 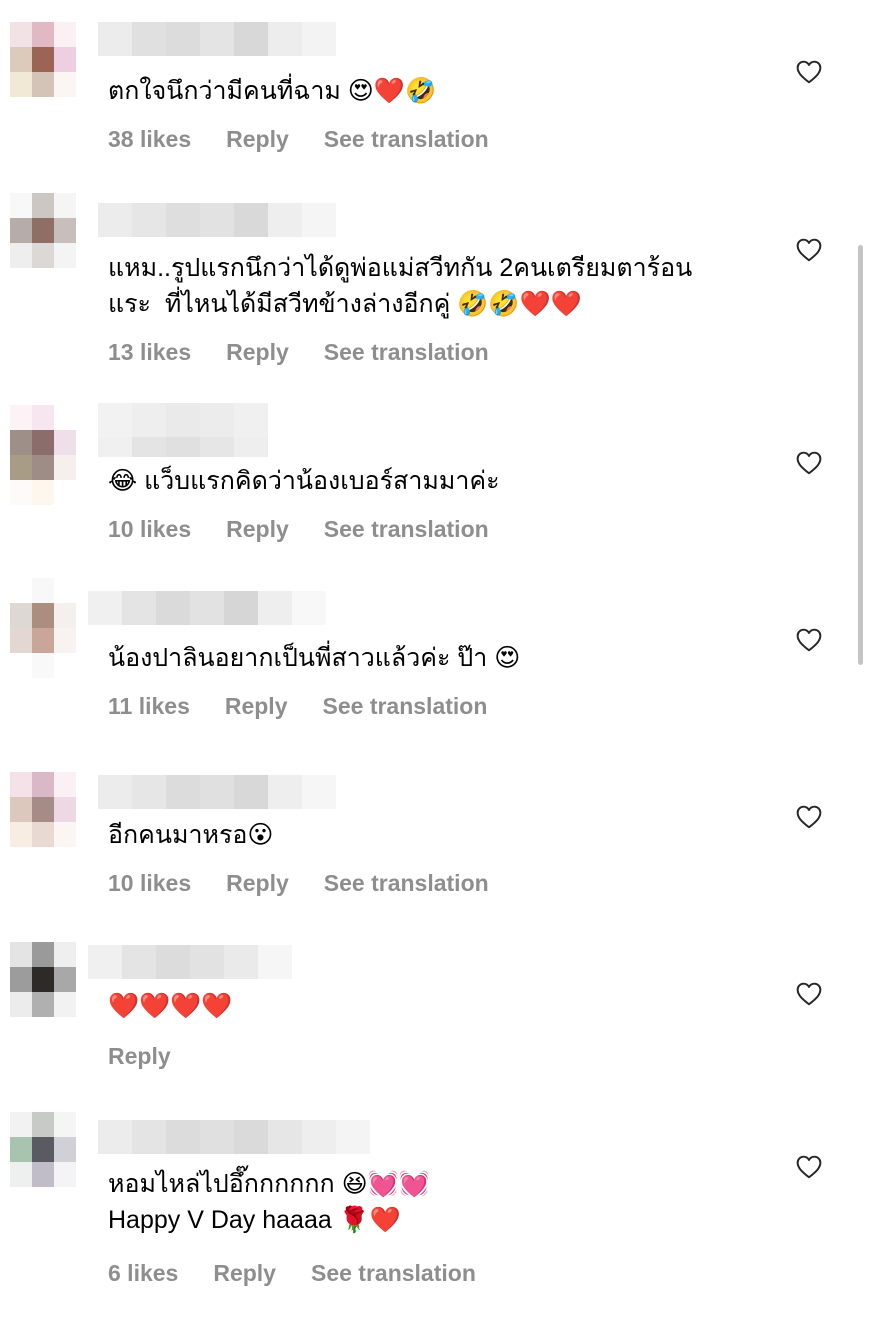 I want to click on comment-meta: 6 likes Reply See translation, so click(x=292, y=1273).